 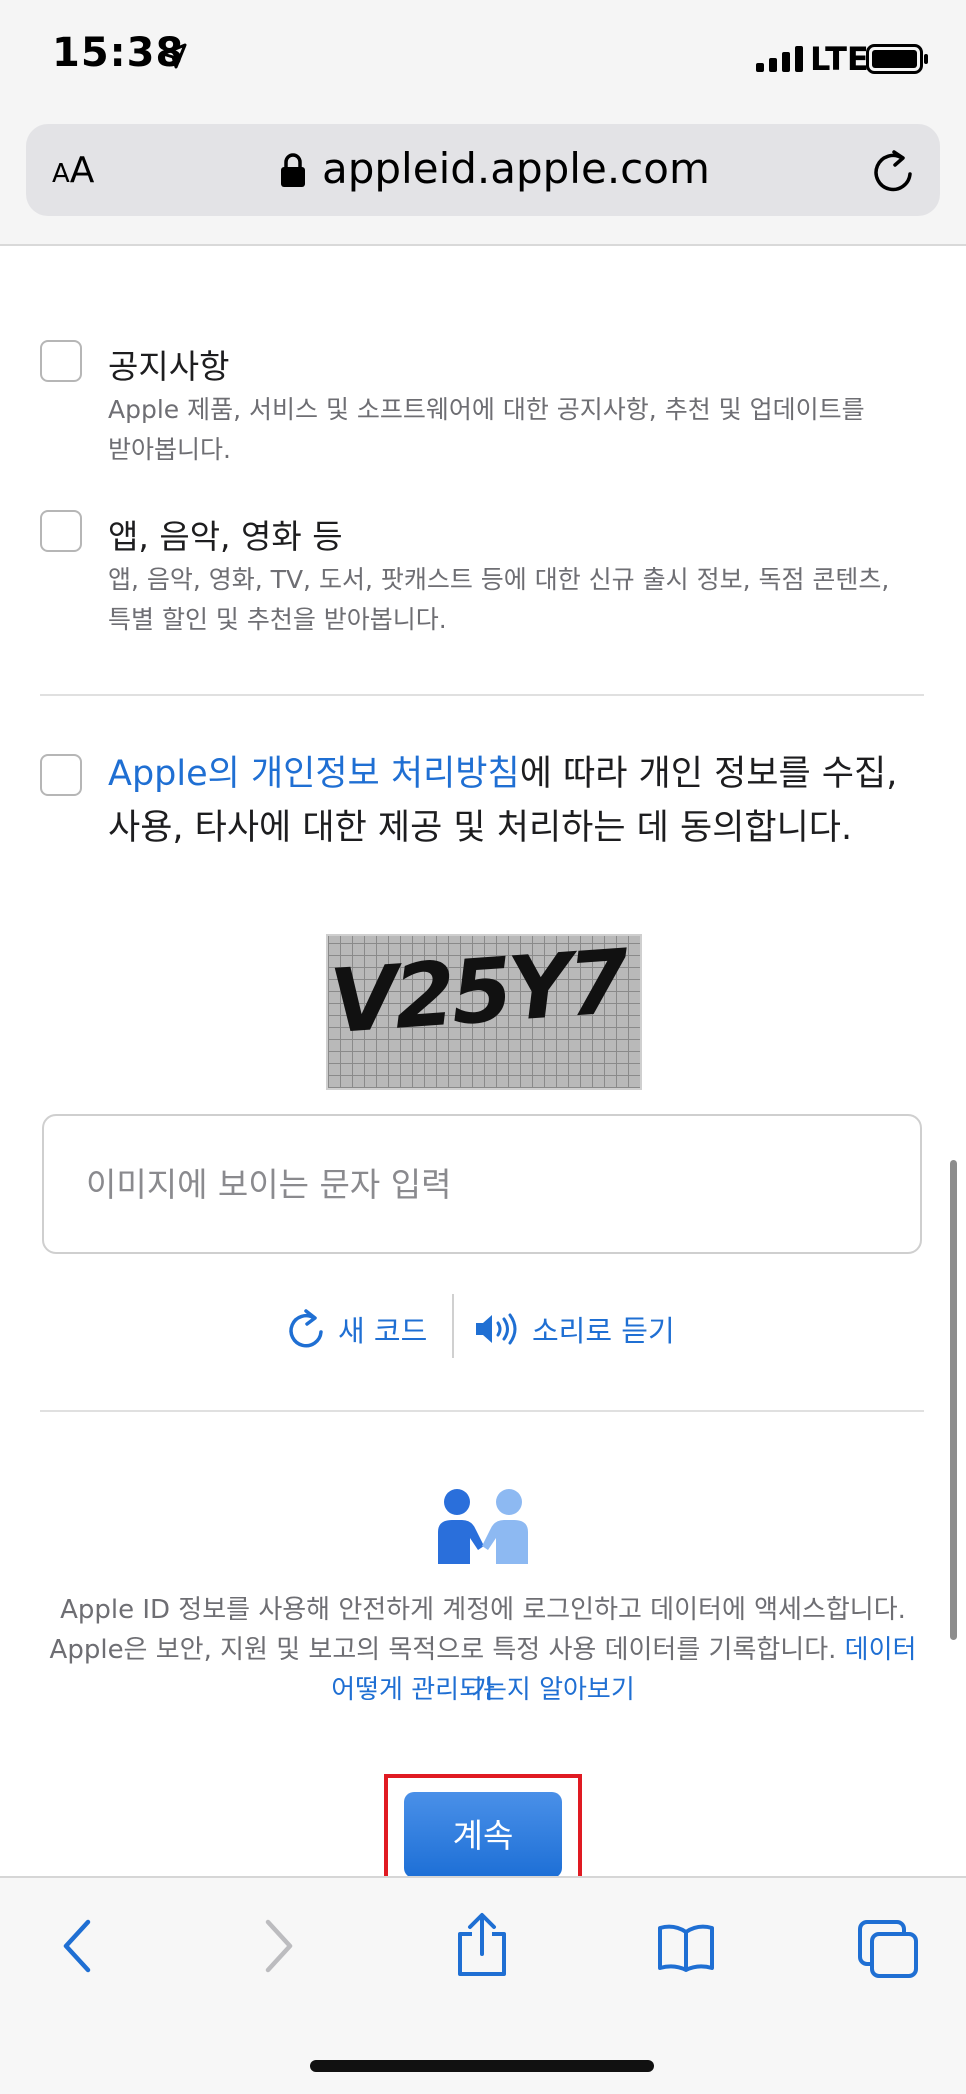 What do you see at coordinates (888, 1949) in the screenshot?
I see `tabs-icon` at bounding box center [888, 1949].